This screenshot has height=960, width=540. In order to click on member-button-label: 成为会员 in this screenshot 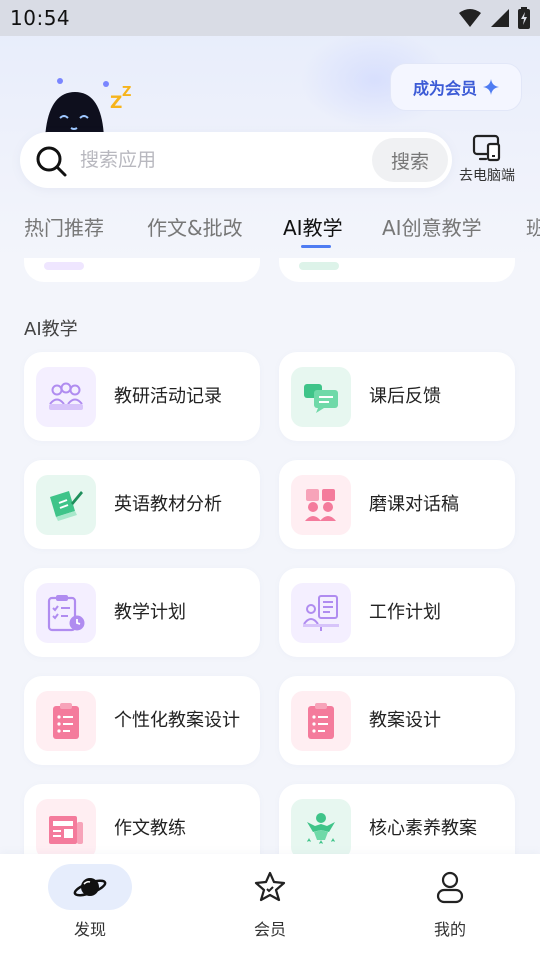, I will do `click(444, 88)`.